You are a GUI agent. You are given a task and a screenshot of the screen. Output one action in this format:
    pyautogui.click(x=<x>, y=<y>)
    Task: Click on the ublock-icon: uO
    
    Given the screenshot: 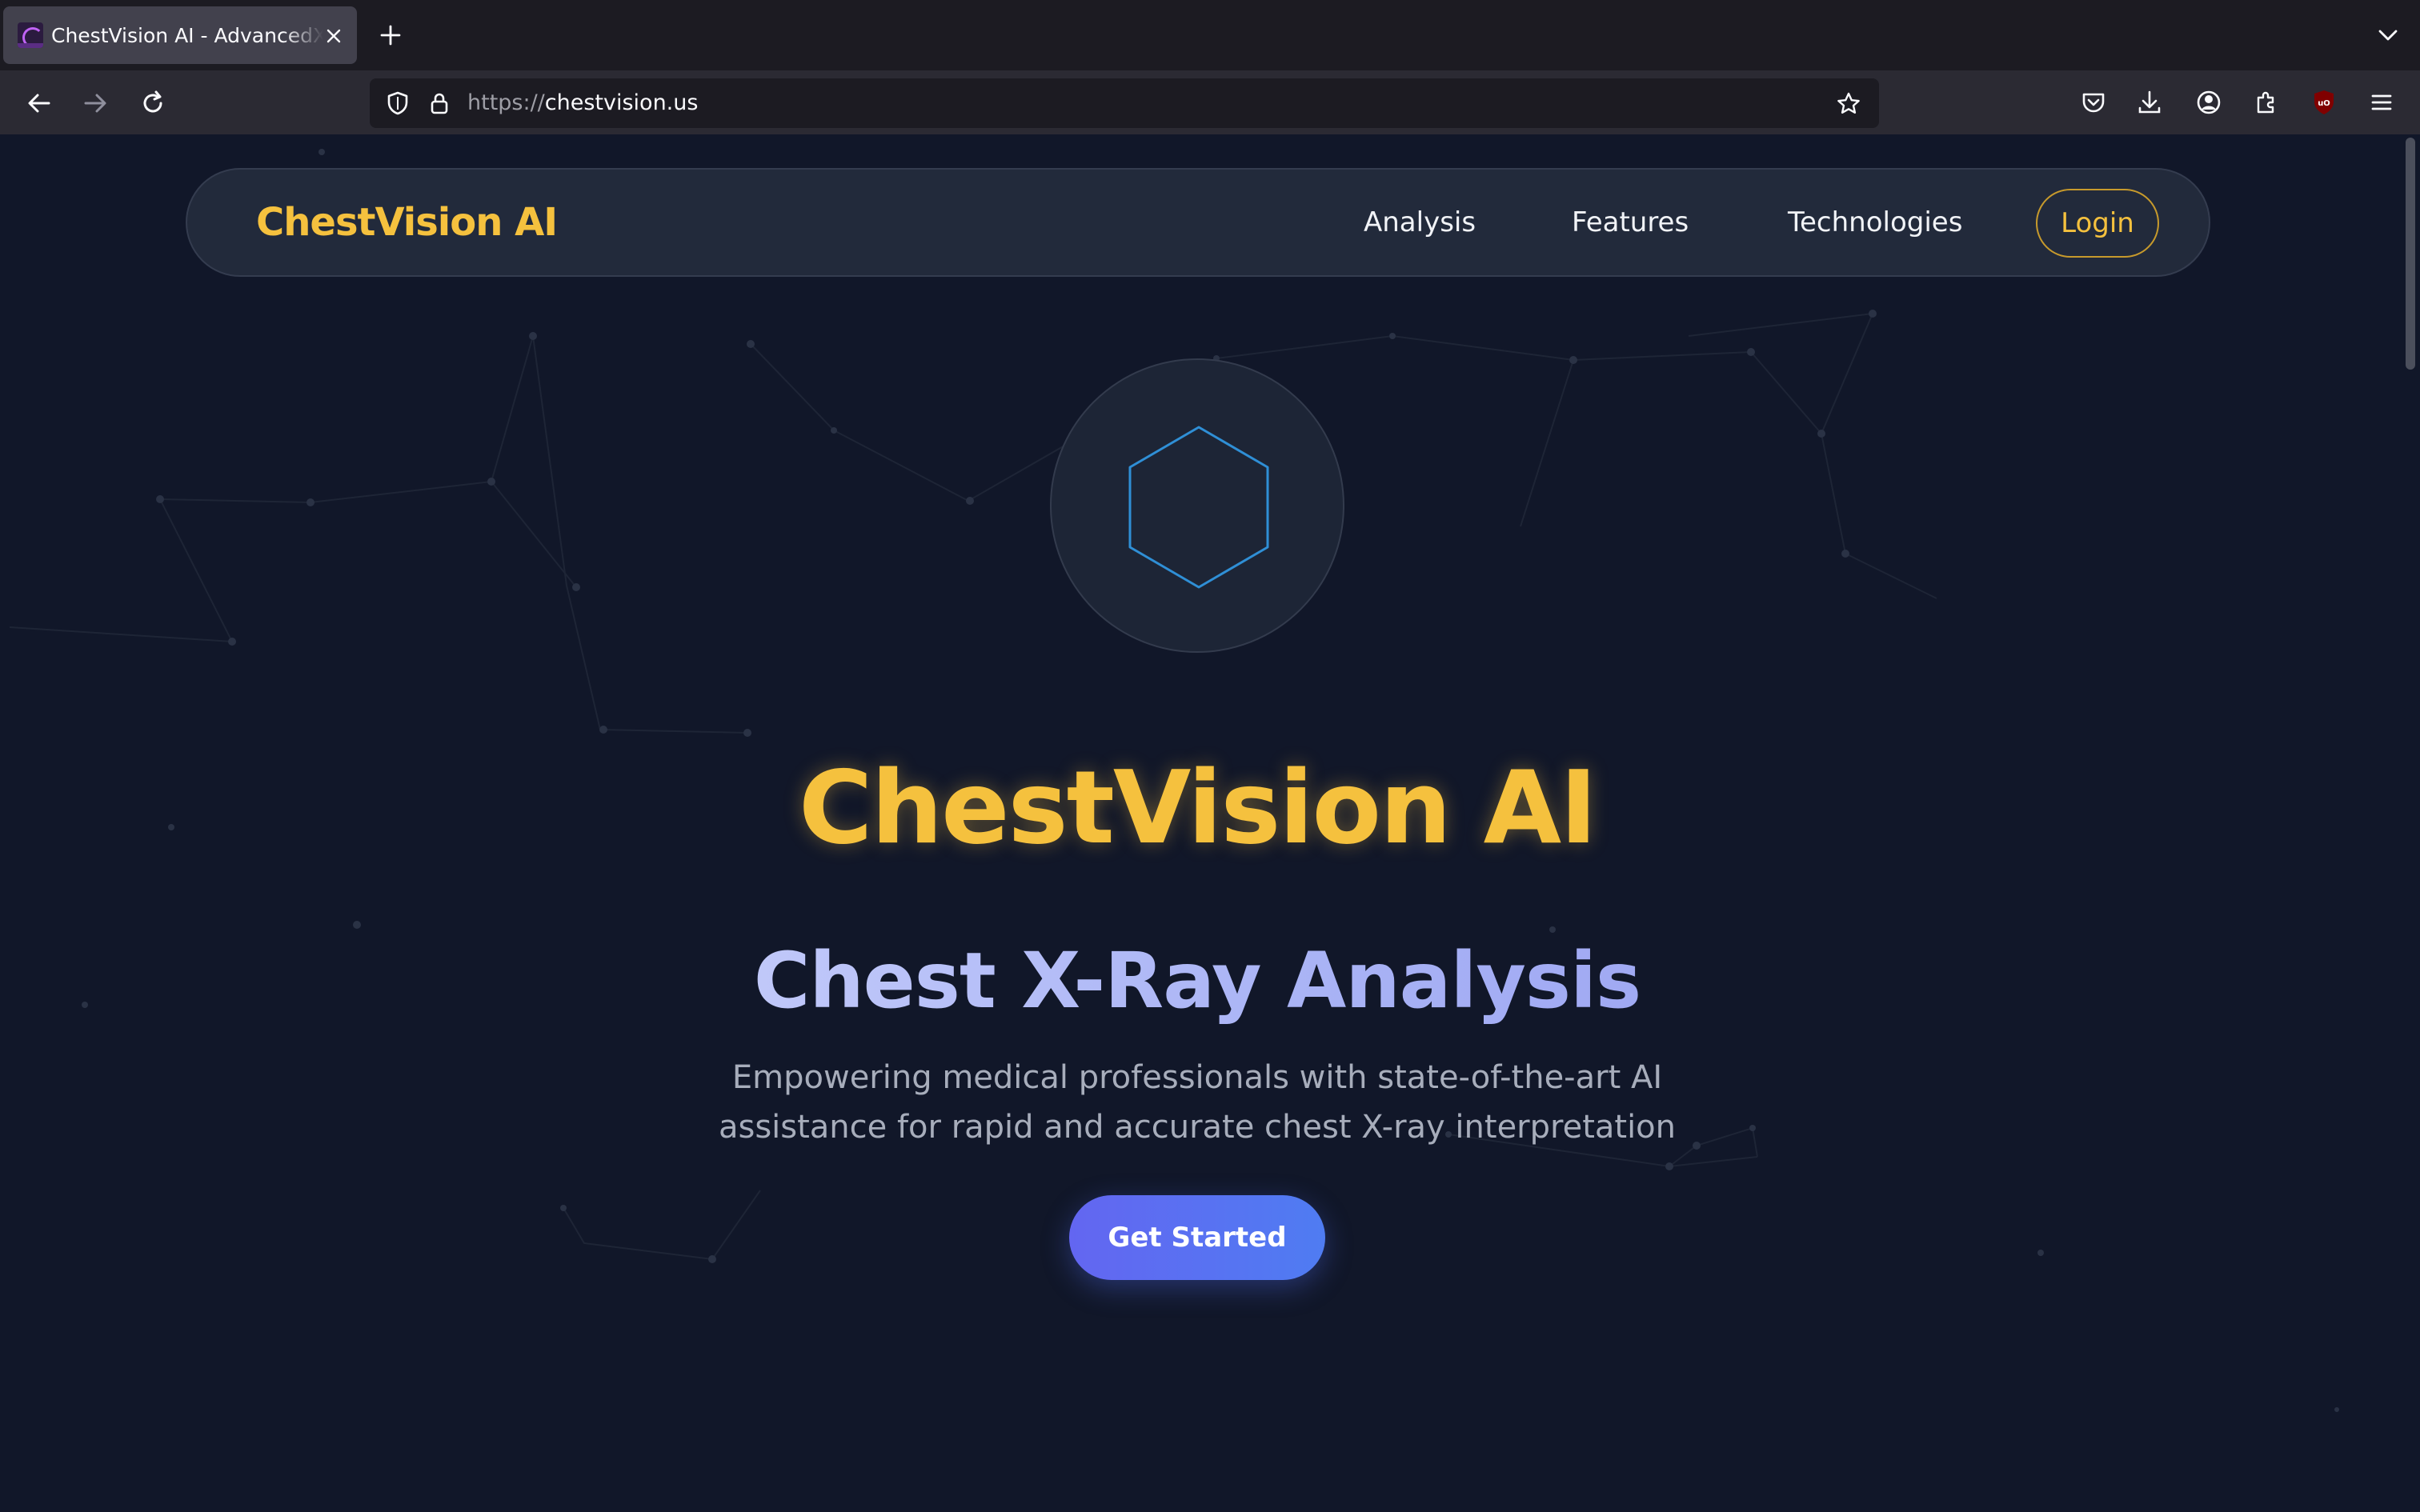 What is the action you would take?
    pyautogui.click(x=2324, y=102)
    